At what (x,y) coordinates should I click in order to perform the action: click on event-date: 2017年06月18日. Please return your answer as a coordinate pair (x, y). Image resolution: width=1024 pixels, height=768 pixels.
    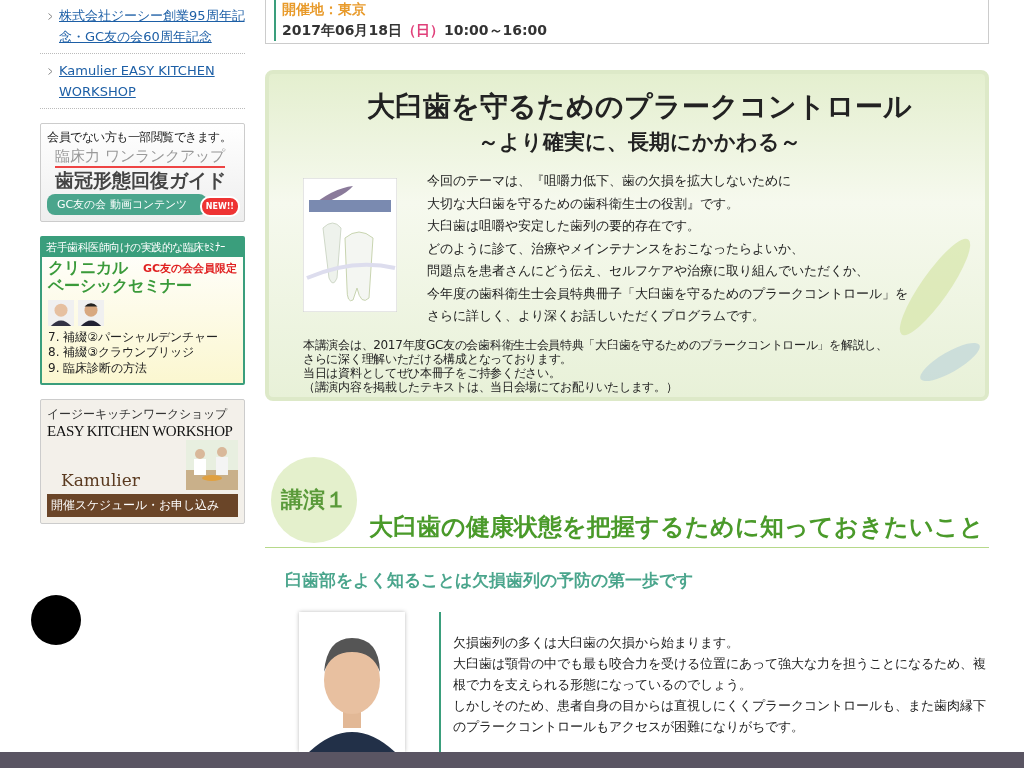
    Looking at the image, I should click on (342, 30).